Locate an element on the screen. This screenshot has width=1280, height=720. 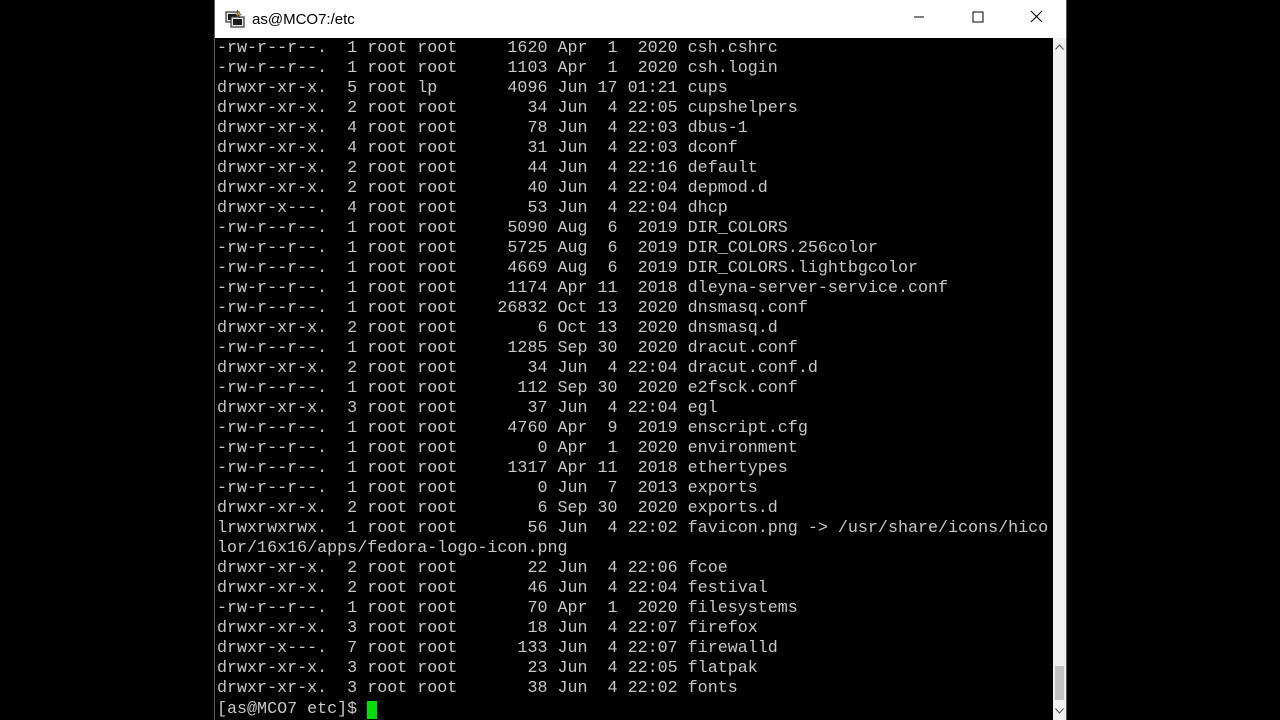
vertical-scrollbar is located at coordinates (1059, 379).